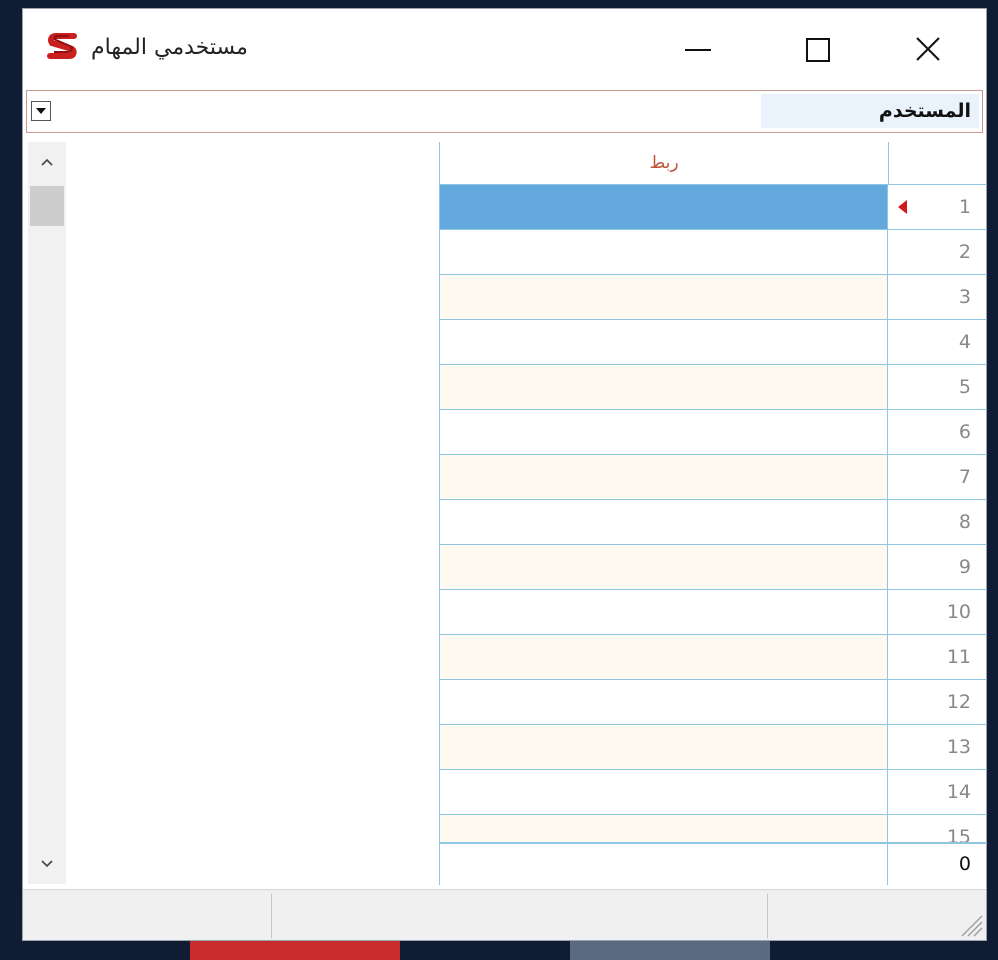 Image resolution: width=998 pixels, height=960 pixels. Describe the element at coordinates (958, 747) in the screenshot. I see `row-number: 13` at that location.